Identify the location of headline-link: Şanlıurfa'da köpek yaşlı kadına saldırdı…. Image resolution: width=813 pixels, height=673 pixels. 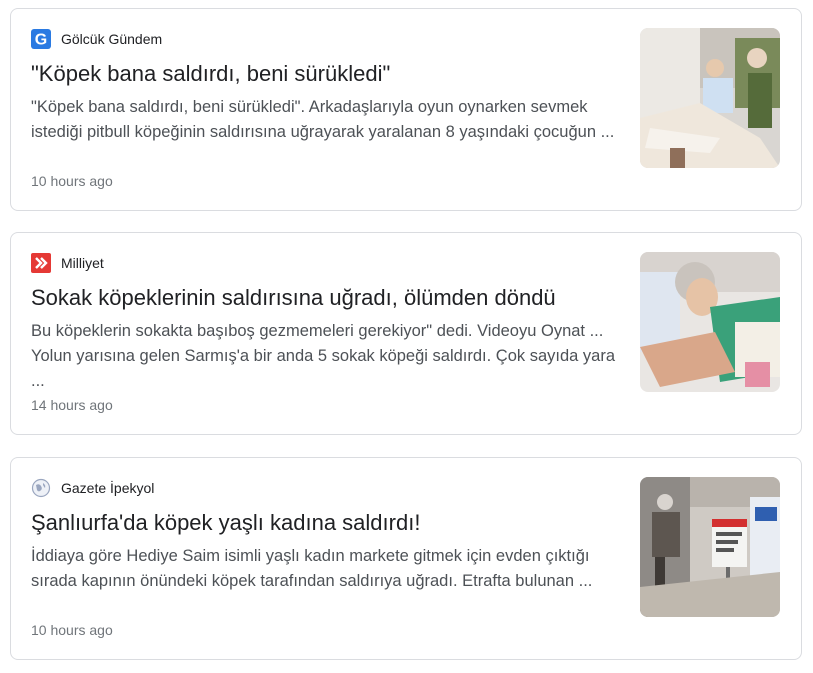
(331, 523).